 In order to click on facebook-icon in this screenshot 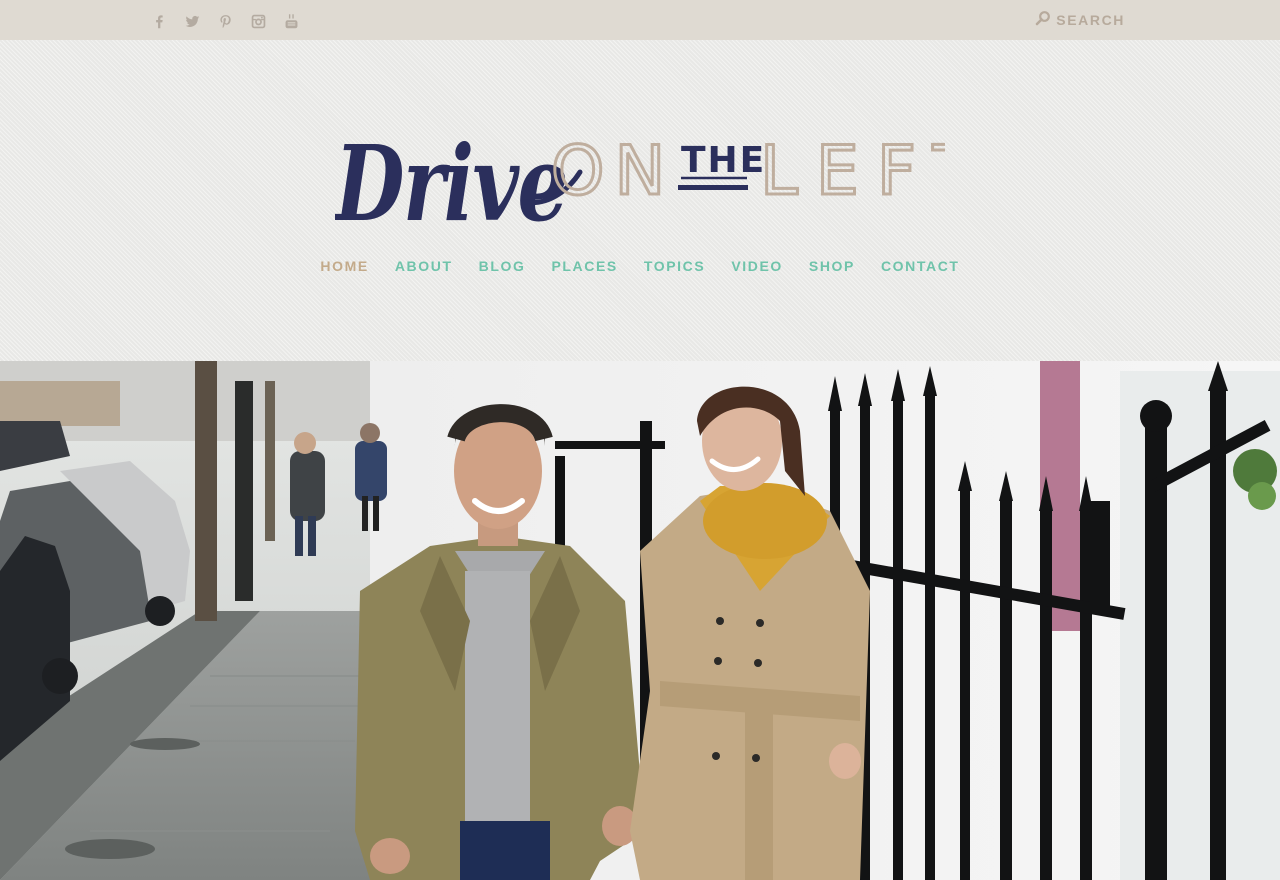, I will do `click(159, 21)`.